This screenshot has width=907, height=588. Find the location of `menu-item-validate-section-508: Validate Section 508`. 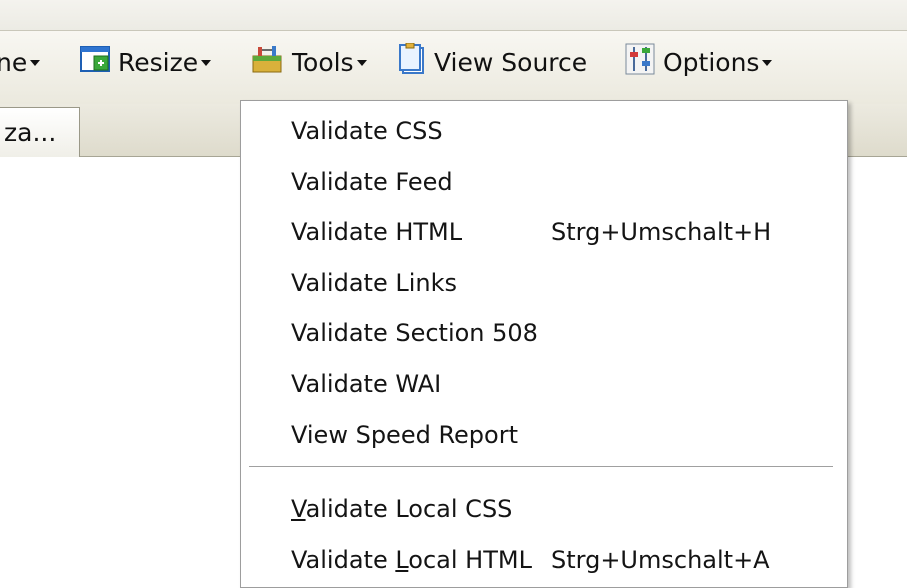

menu-item-validate-section-508: Validate Section 508 is located at coordinates (561, 333).